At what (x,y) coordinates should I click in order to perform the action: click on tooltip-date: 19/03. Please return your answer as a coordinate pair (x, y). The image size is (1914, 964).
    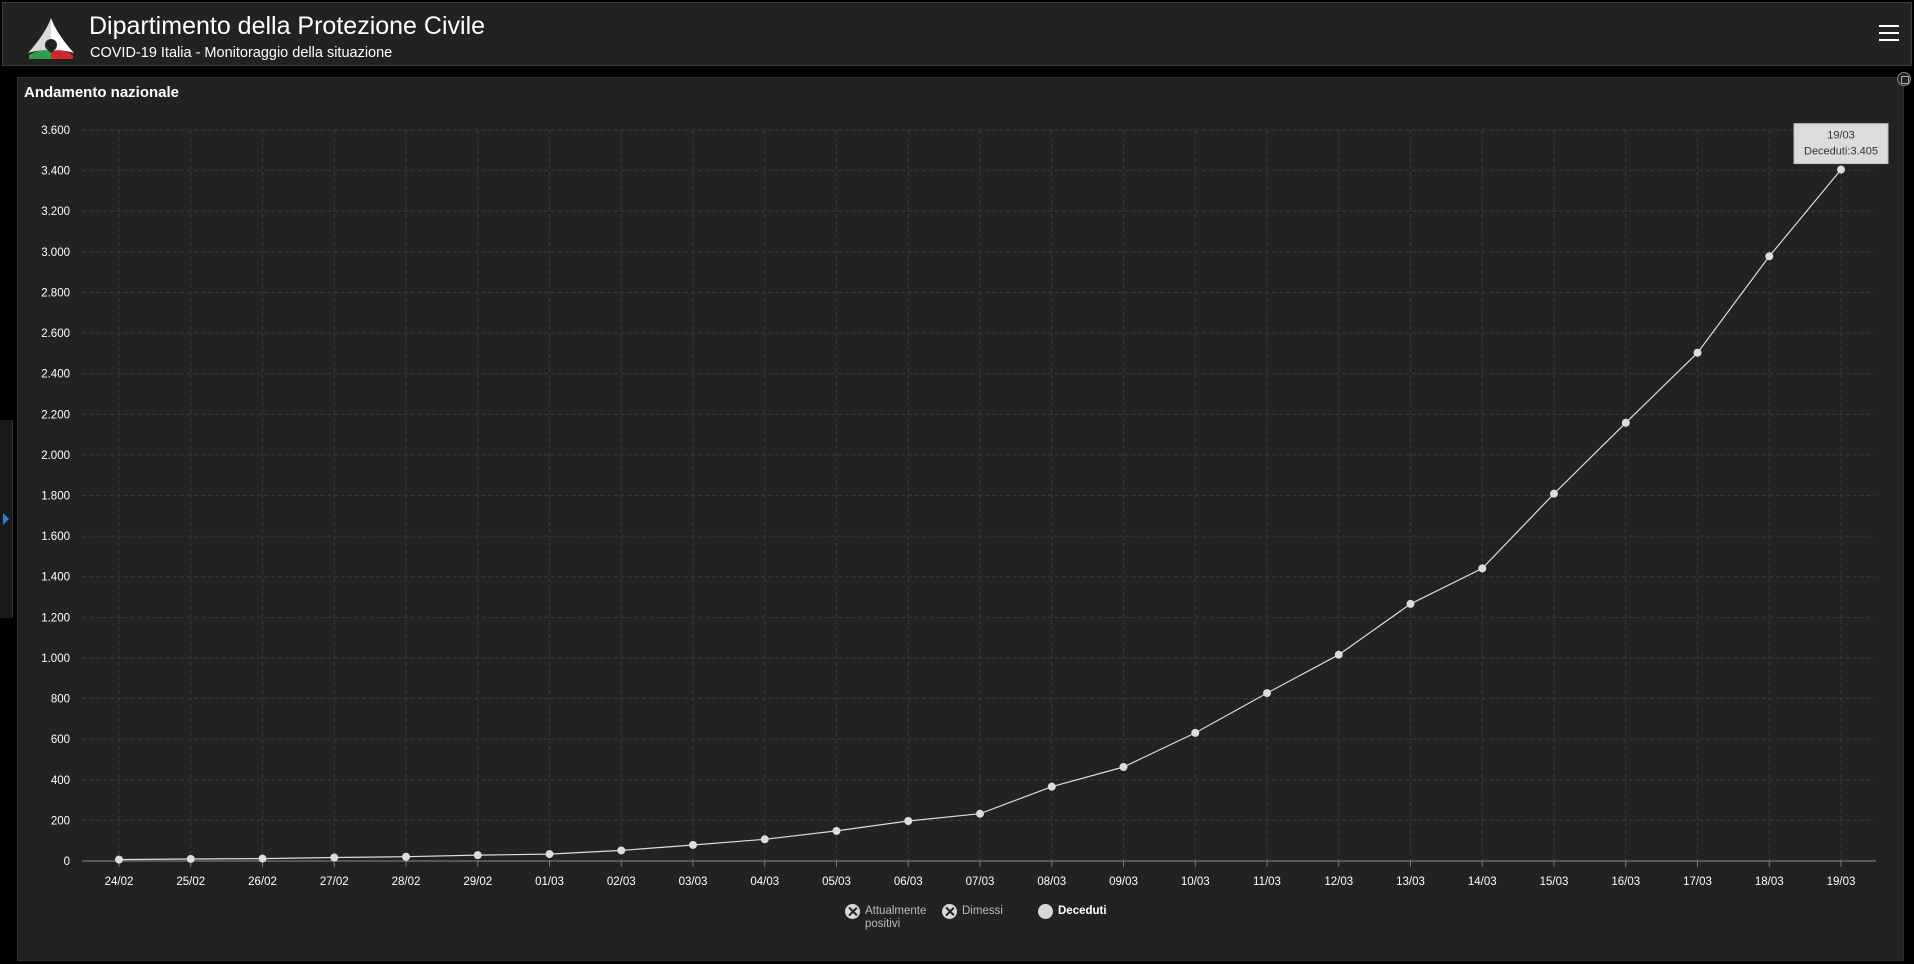
    Looking at the image, I should click on (1841, 136).